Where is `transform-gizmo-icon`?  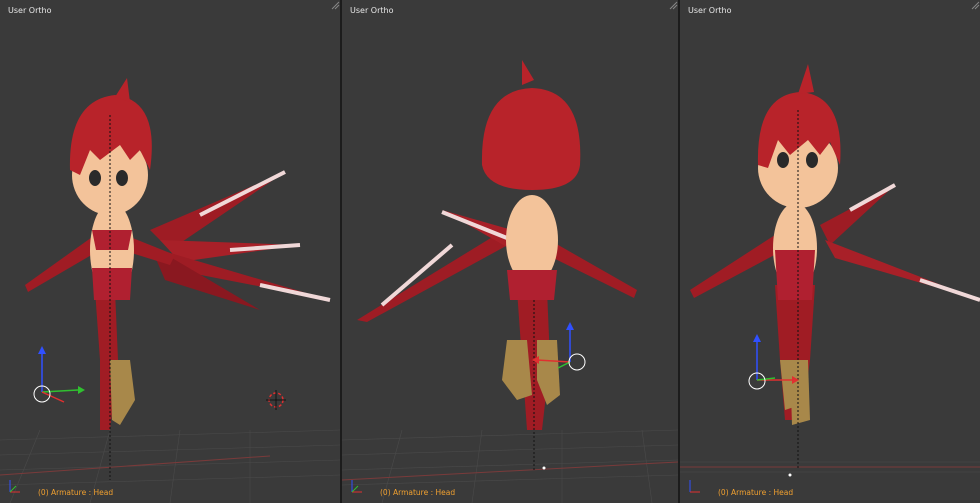 transform-gizmo-icon is located at coordinates (59, 374).